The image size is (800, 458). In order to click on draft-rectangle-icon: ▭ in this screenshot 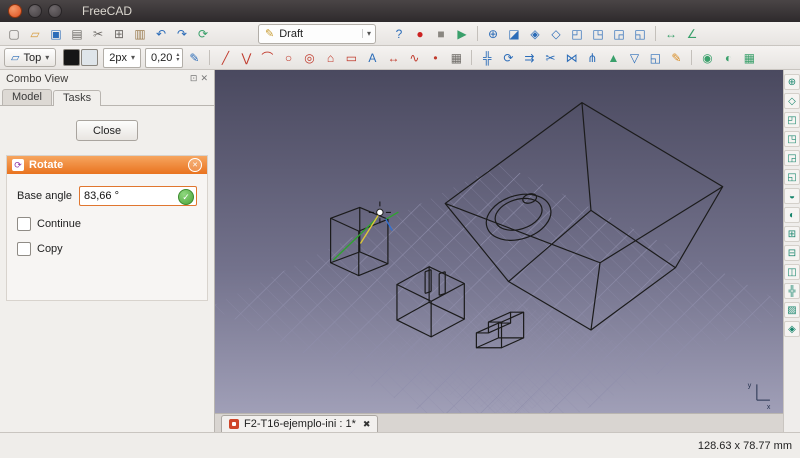, I will do `click(351, 57)`.